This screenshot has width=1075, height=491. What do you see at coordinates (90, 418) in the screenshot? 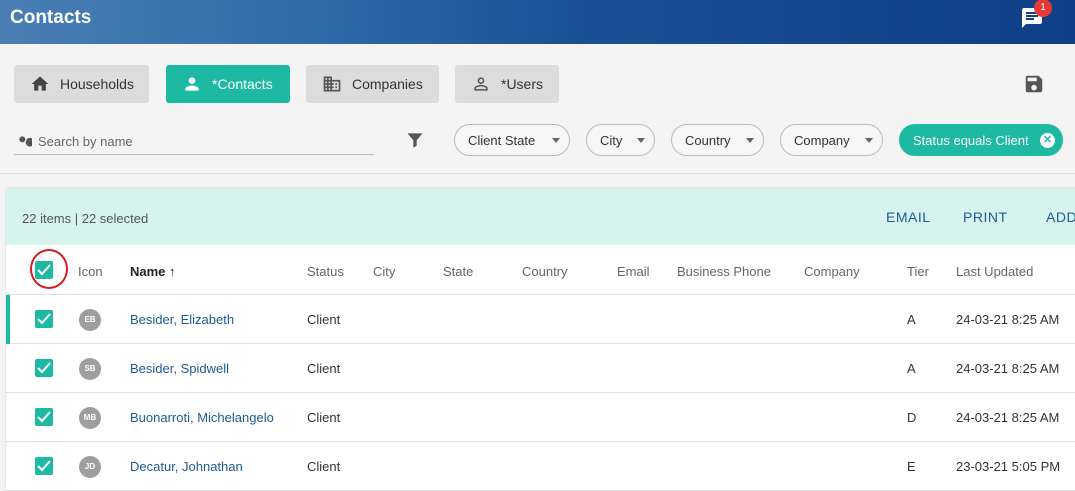
I see `avatar: MB` at bounding box center [90, 418].